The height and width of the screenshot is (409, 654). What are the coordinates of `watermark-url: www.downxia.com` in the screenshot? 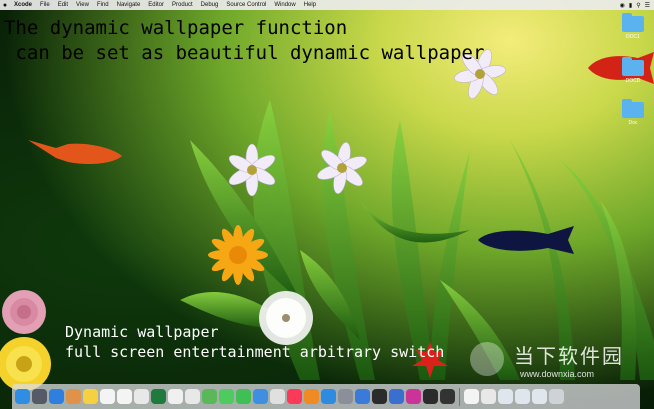 It's located at (557, 374).